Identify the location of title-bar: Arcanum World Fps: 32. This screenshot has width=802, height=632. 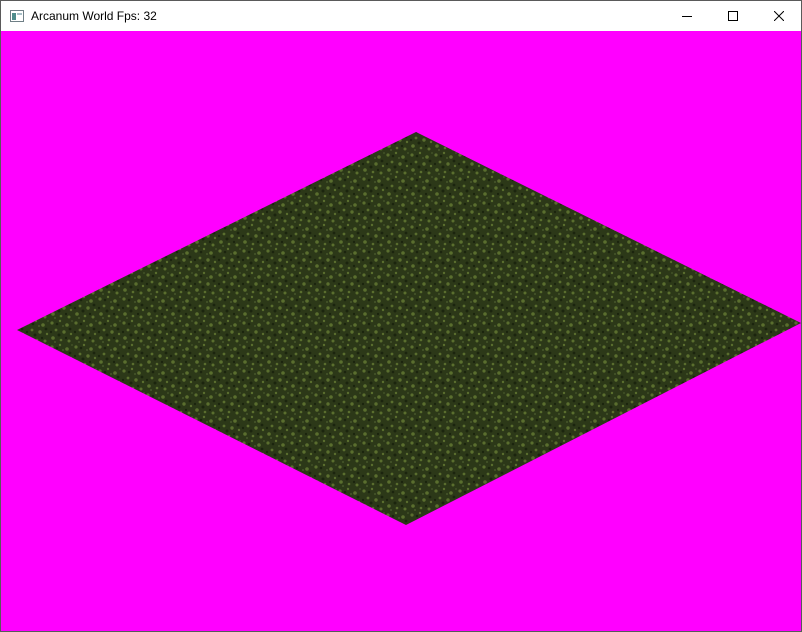
(401, 16).